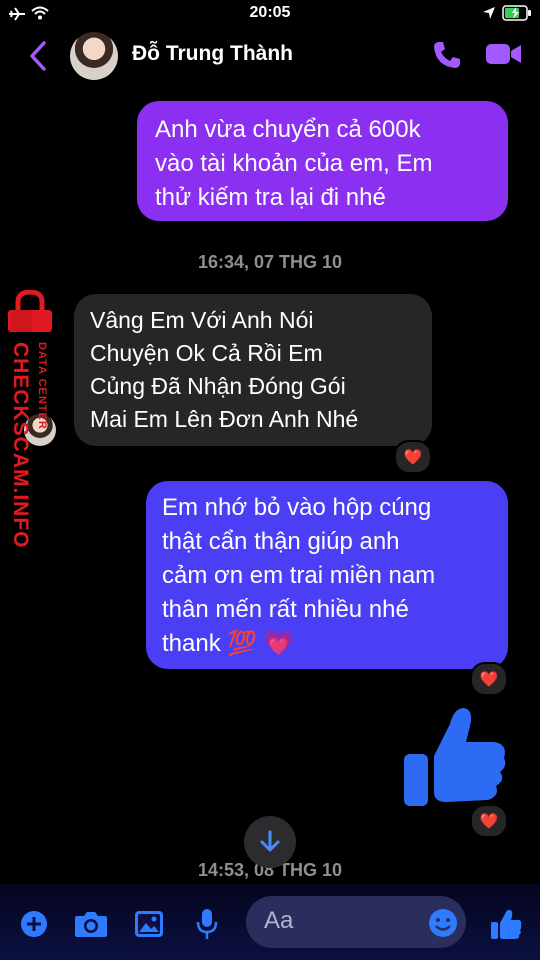 The height and width of the screenshot is (960, 540). I want to click on message-line: Vâng Em Với Anh Nói, so click(202, 320).